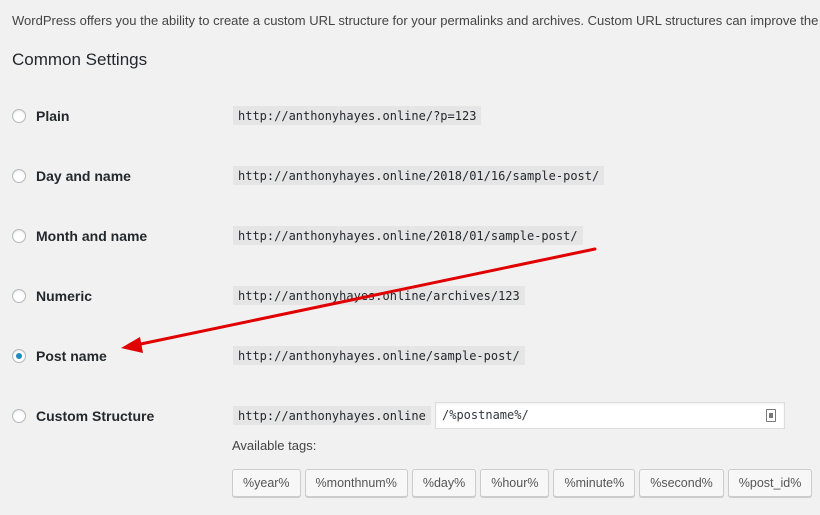 The image size is (820, 515). Describe the element at coordinates (132, 345) in the screenshot. I see `annotation-arrow-head` at that location.